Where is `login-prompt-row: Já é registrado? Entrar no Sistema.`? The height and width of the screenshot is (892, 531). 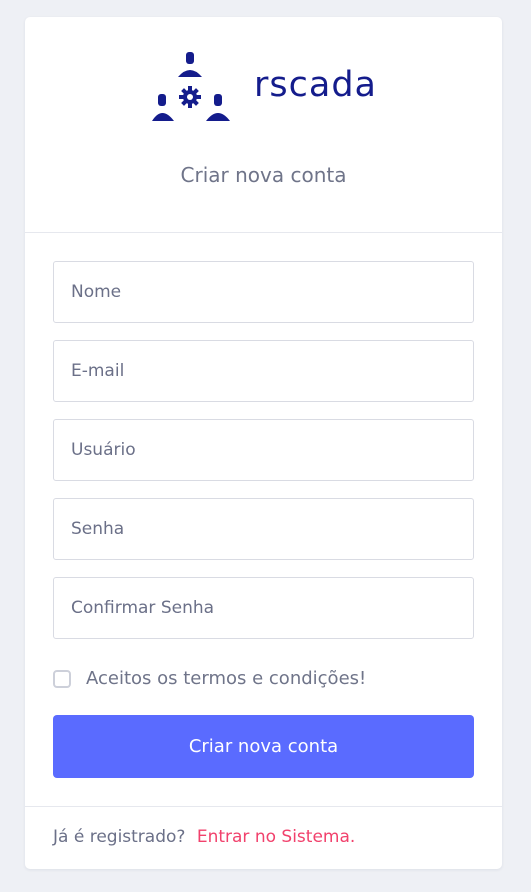
login-prompt-row: Já é registrado? Entrar no Sistema. is located at coordinates (204, 837).